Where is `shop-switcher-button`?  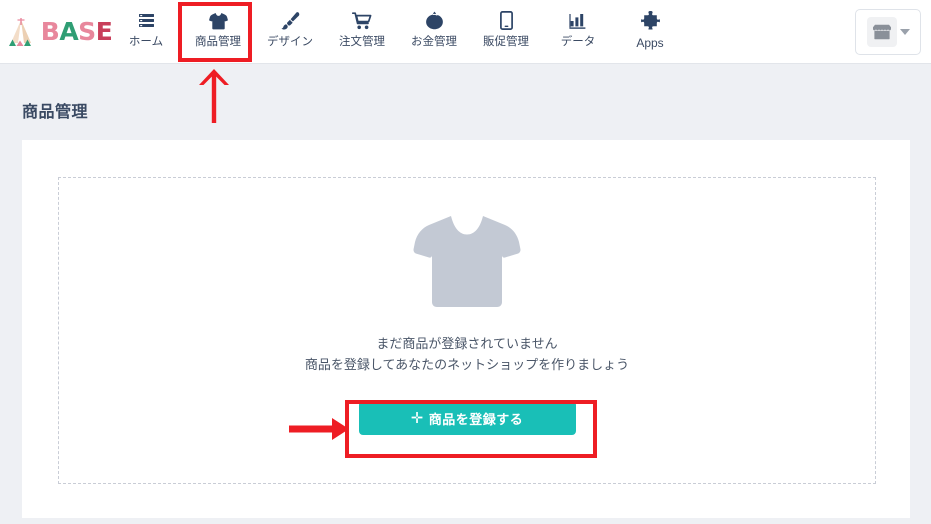
shop-switcher-button is located at coordinates (888, 32).